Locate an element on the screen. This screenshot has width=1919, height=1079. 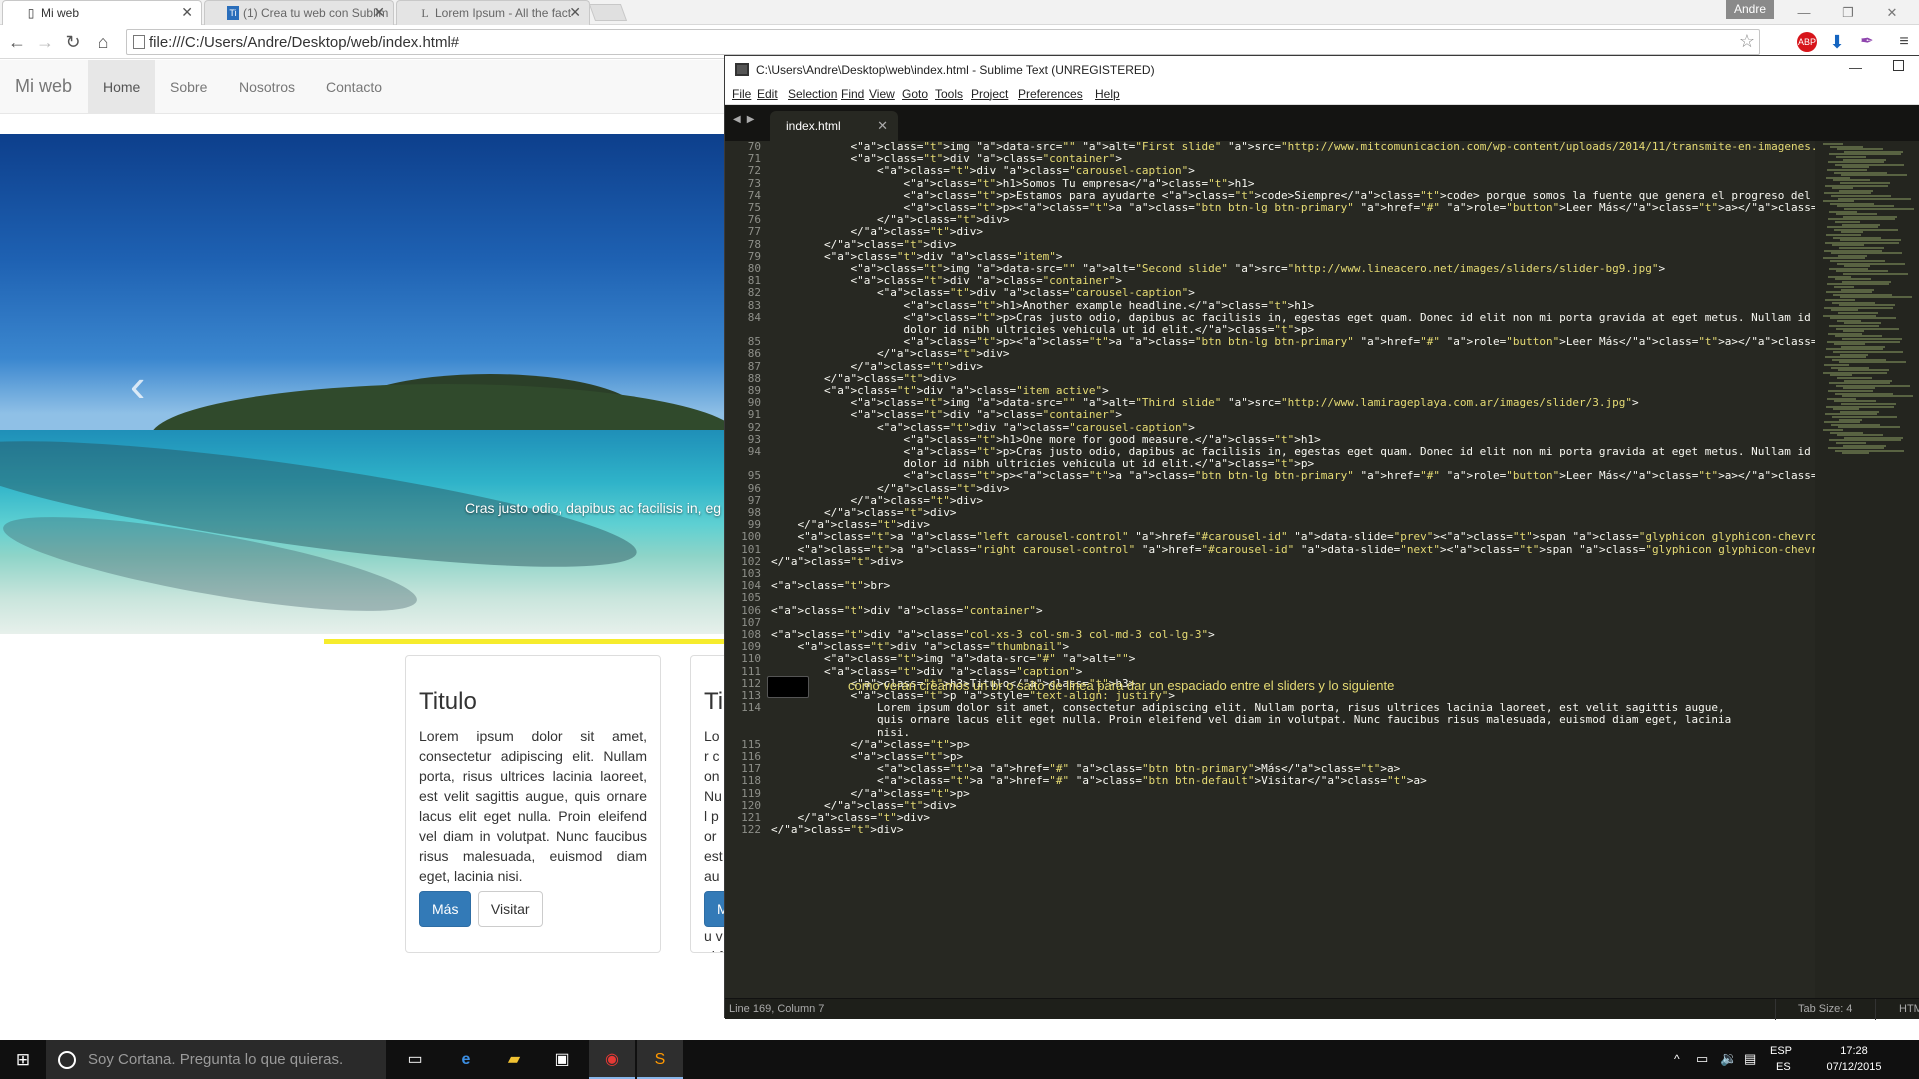
menu-selection: Selection is located at coordinates (812, 94).